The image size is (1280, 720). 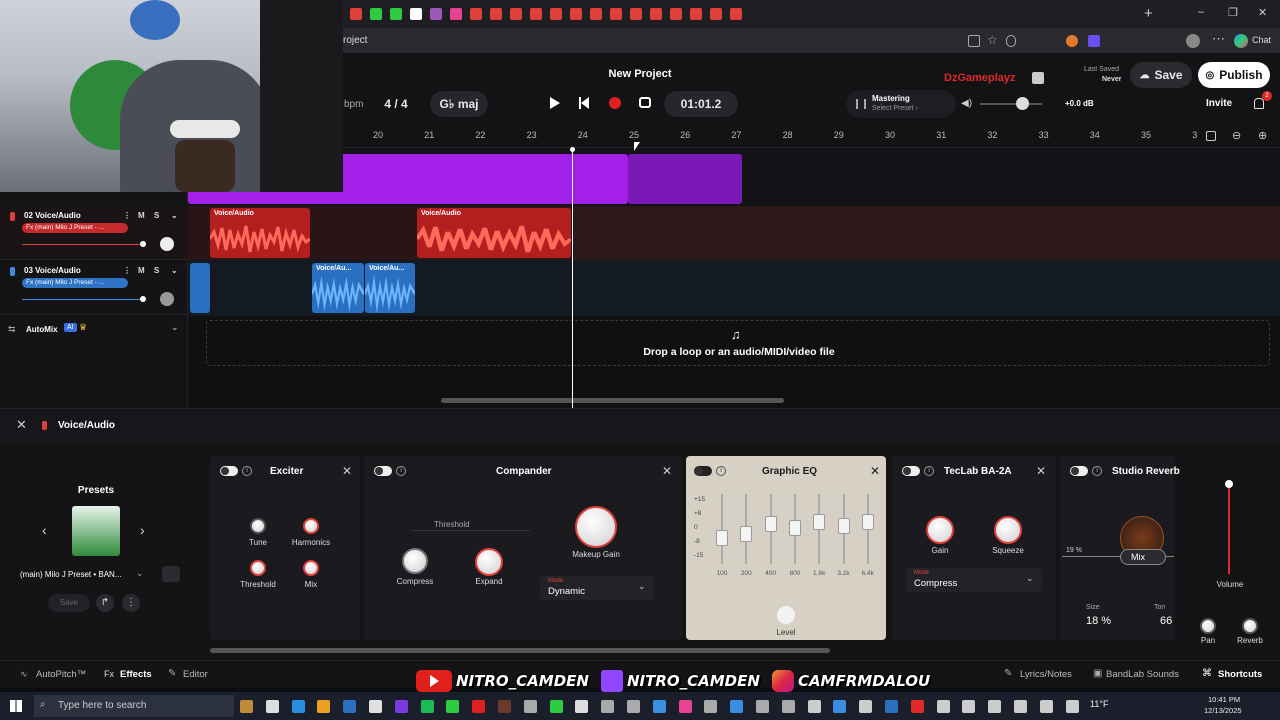 What do you see at coordinates (1211, 136) in the screenshot?
I see `snap-icon` at bounding box center [1211, 136].